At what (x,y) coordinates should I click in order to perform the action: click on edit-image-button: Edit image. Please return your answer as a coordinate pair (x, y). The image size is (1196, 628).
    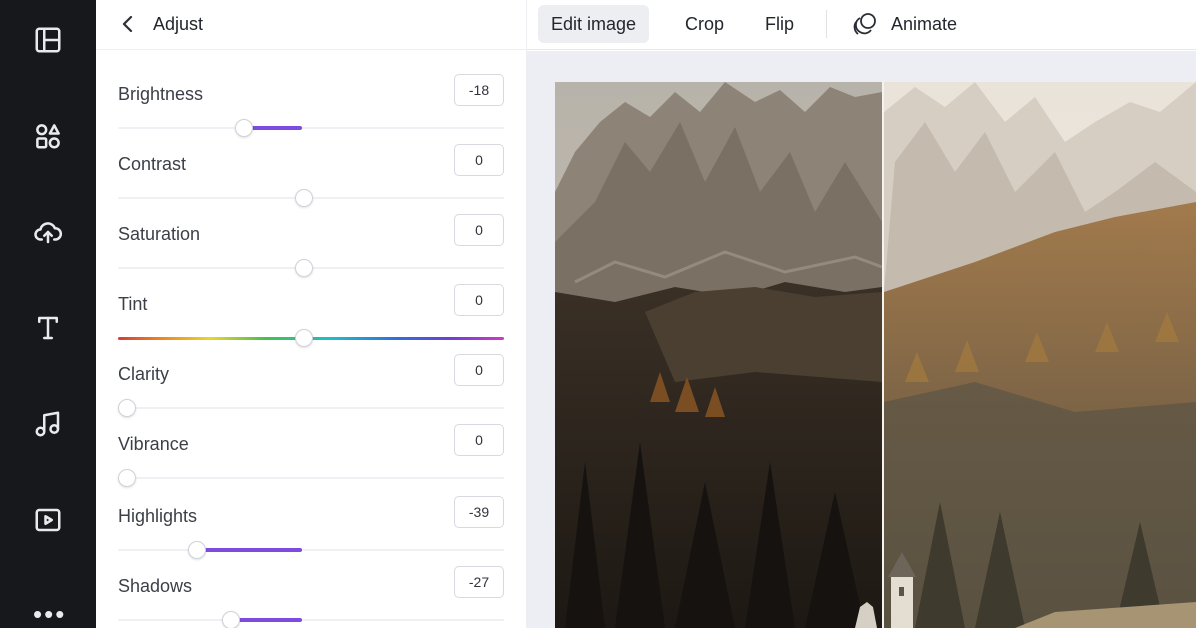
    Looking at the image, I should click on (594, 24).